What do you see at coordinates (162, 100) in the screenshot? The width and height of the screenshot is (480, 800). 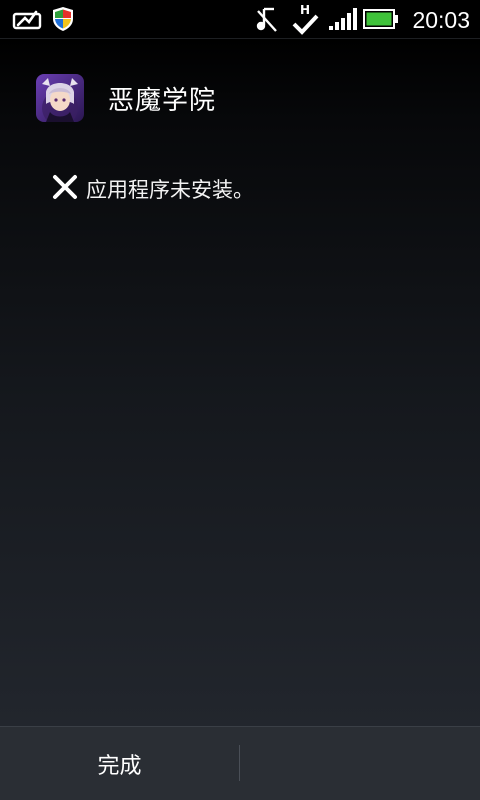 I see `app-name: 恶魔学院` at bounding box center [162, 100].